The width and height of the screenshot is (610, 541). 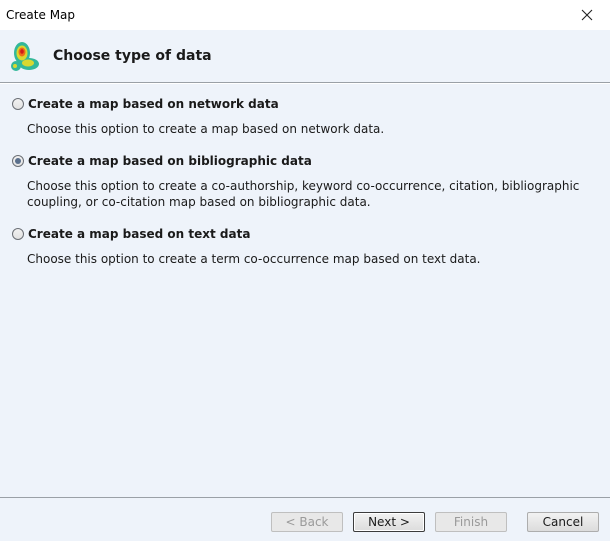 What do you see at coordinates (41, 15) in the screenshot?
I see `window-title: Create Map` at bounding box center [41, 15].